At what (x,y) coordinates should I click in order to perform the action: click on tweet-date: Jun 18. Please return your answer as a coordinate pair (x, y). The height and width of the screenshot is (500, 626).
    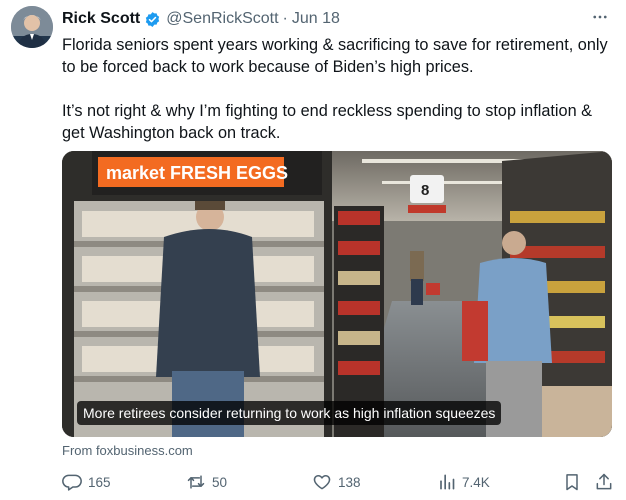
    Looking at the image, I should click on (316, 19).